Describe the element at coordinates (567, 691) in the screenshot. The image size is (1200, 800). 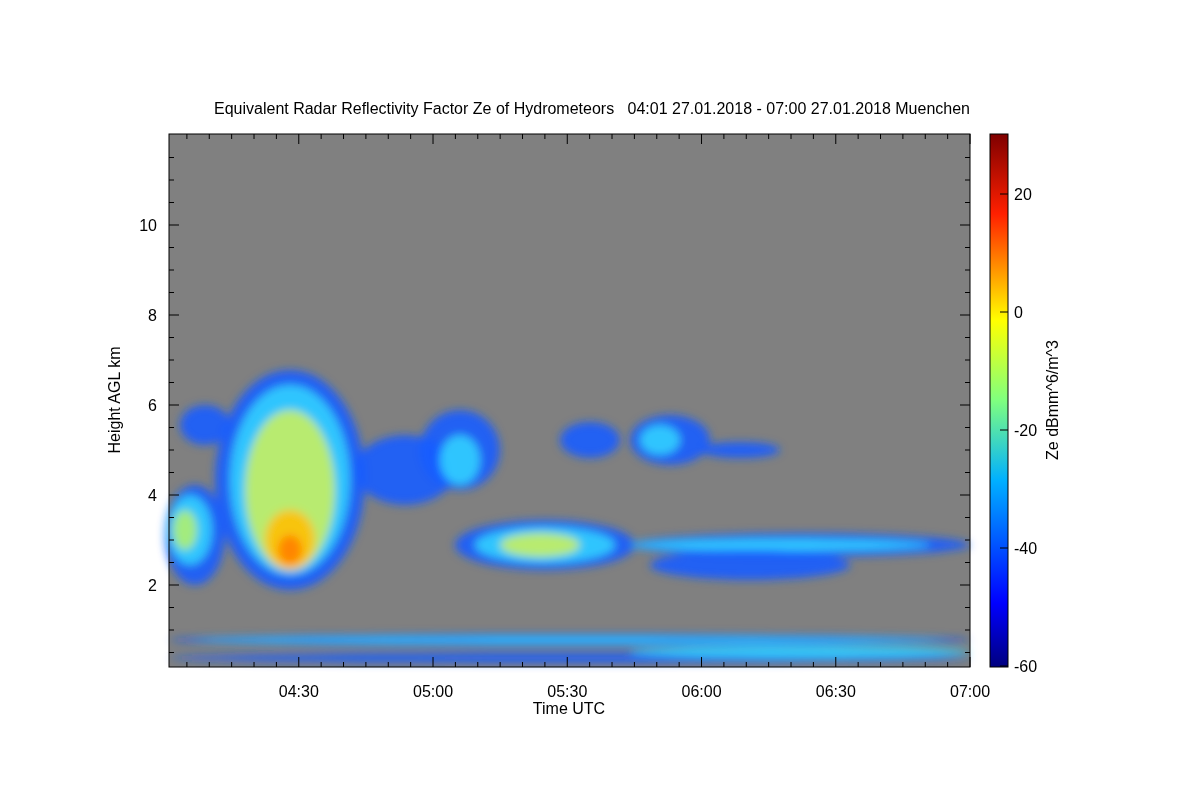
I see `x-tick-label: 05:30` at that location.